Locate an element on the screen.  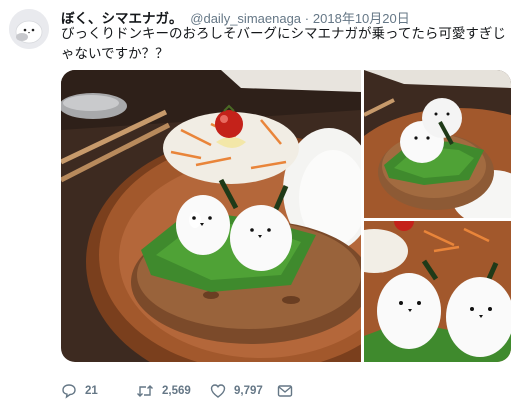
reply-button: 21 is located at coordinates (79, 391).